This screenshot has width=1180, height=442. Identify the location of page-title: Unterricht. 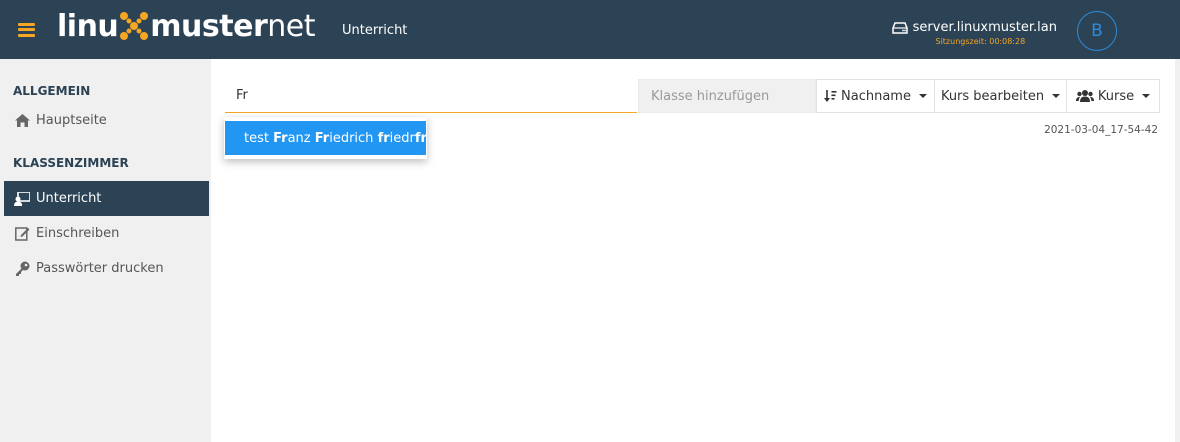
(375, 30).